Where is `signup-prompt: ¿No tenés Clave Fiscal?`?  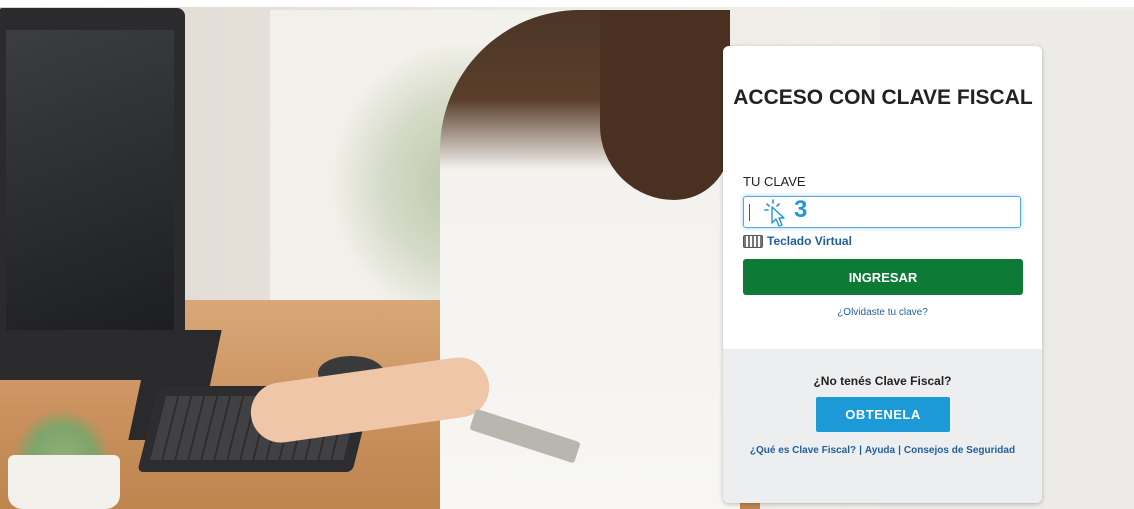
signup-prompt: ¿No tenés Clave Fiscal? is located at coordinates (882, 381).